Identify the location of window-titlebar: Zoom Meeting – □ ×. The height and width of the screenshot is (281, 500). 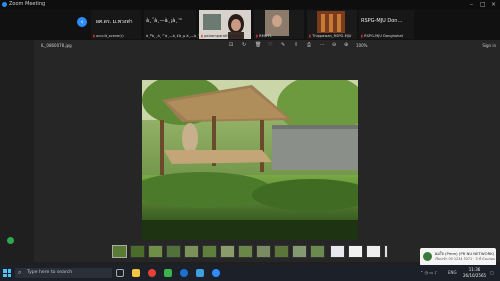
(250, 4).